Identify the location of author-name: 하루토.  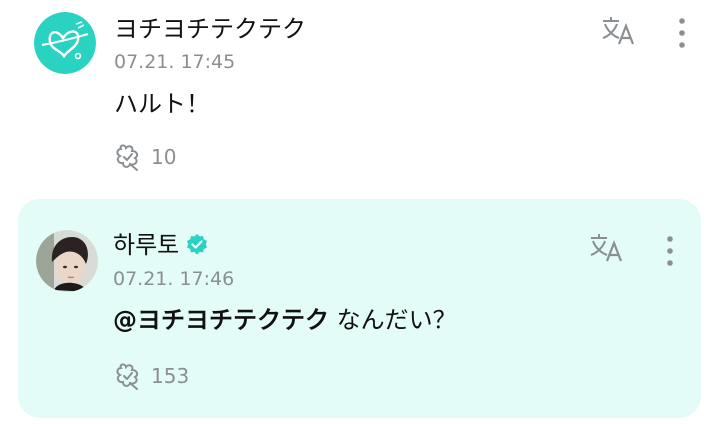
(161, 245).